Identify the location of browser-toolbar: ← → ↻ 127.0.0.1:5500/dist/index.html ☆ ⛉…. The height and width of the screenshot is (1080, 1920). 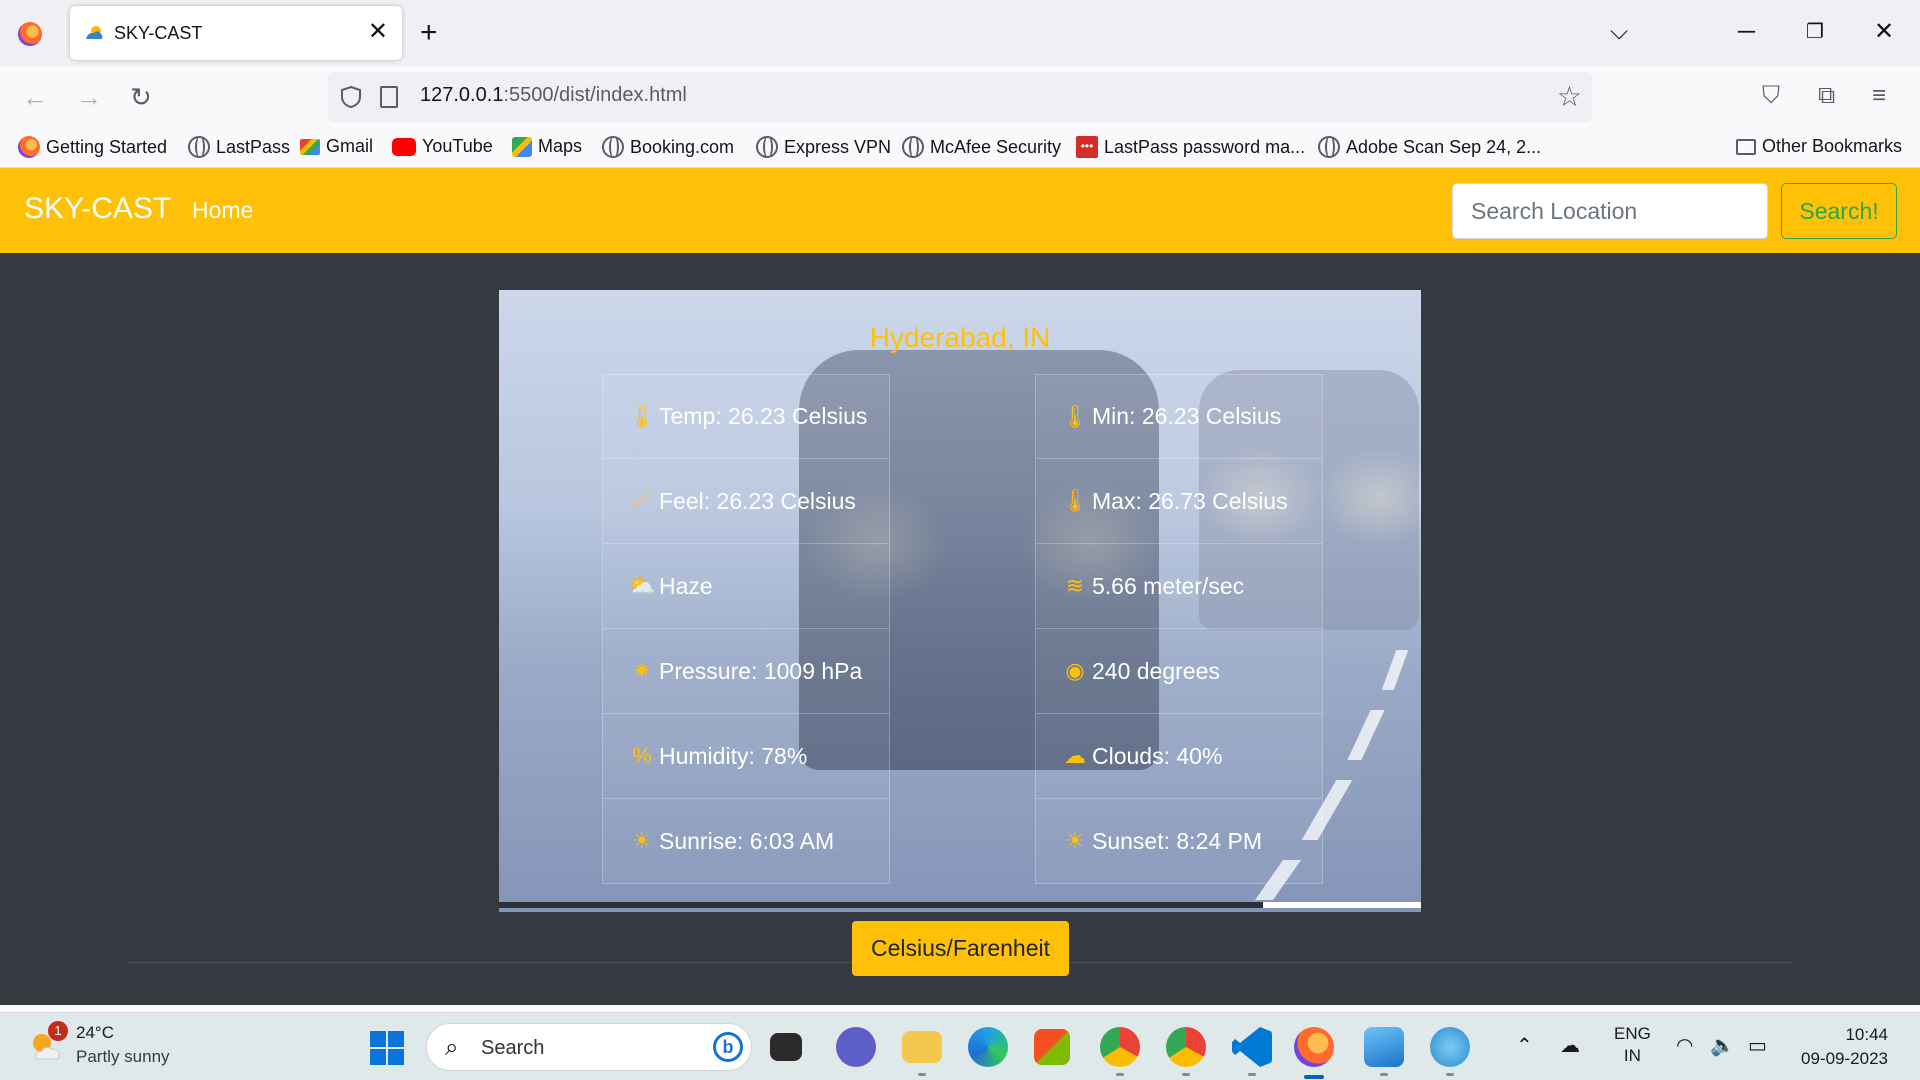
(960, 97).